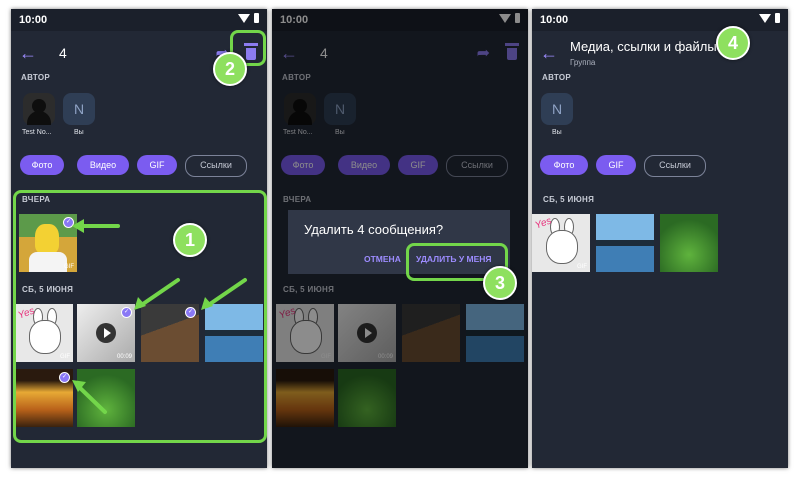 Image resolution: width=800 pixels, height=480 pixels. What do you see at coordinates (583, 62) in the screenshot?
I see `page-subtitle: Группа` at bounding box center [583, 62].